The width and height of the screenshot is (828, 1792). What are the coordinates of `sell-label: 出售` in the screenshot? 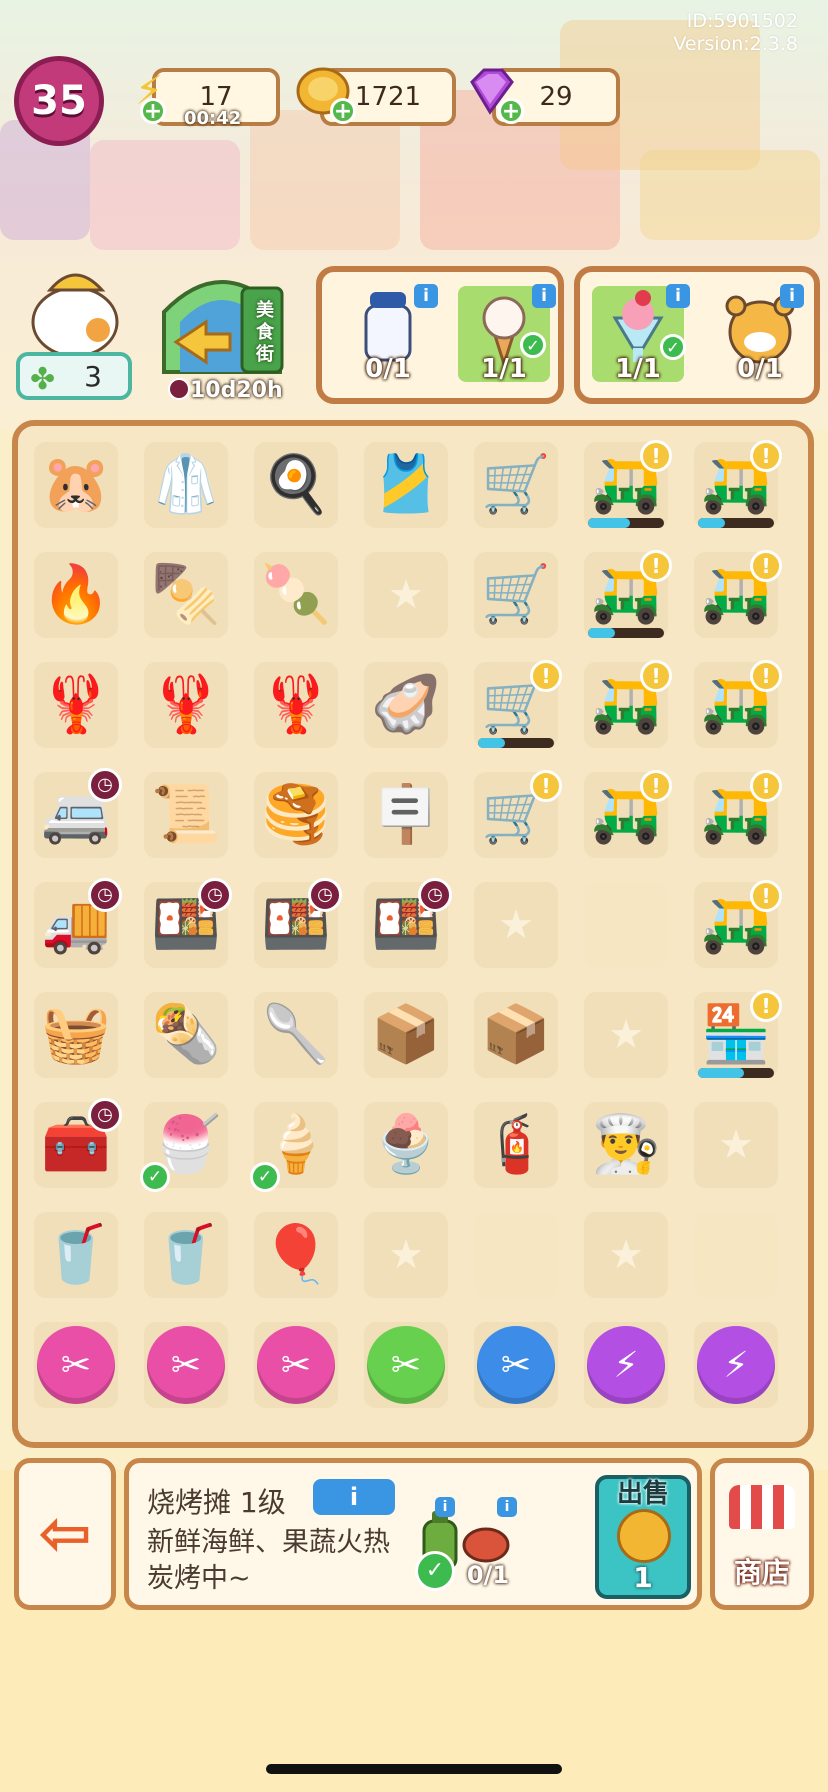 It's located at (642, 1494).